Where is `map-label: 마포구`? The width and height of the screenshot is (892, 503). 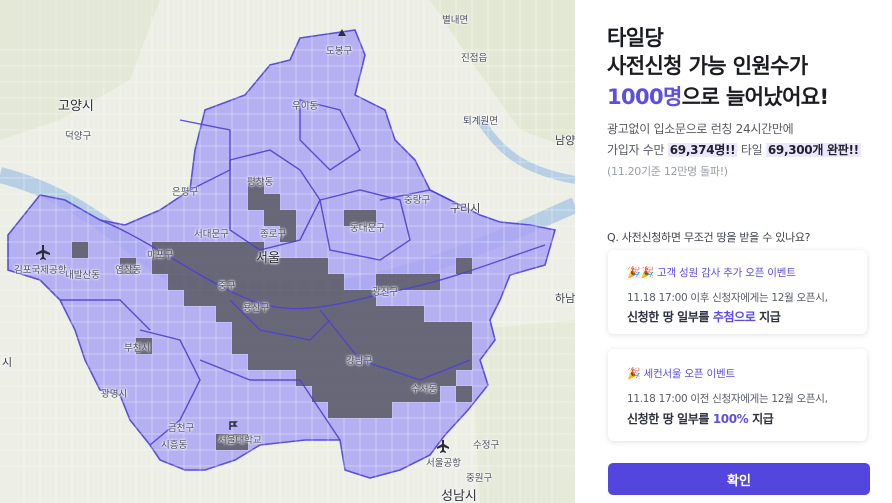
map-label: 마포구 is located at coordinates (160, 255).